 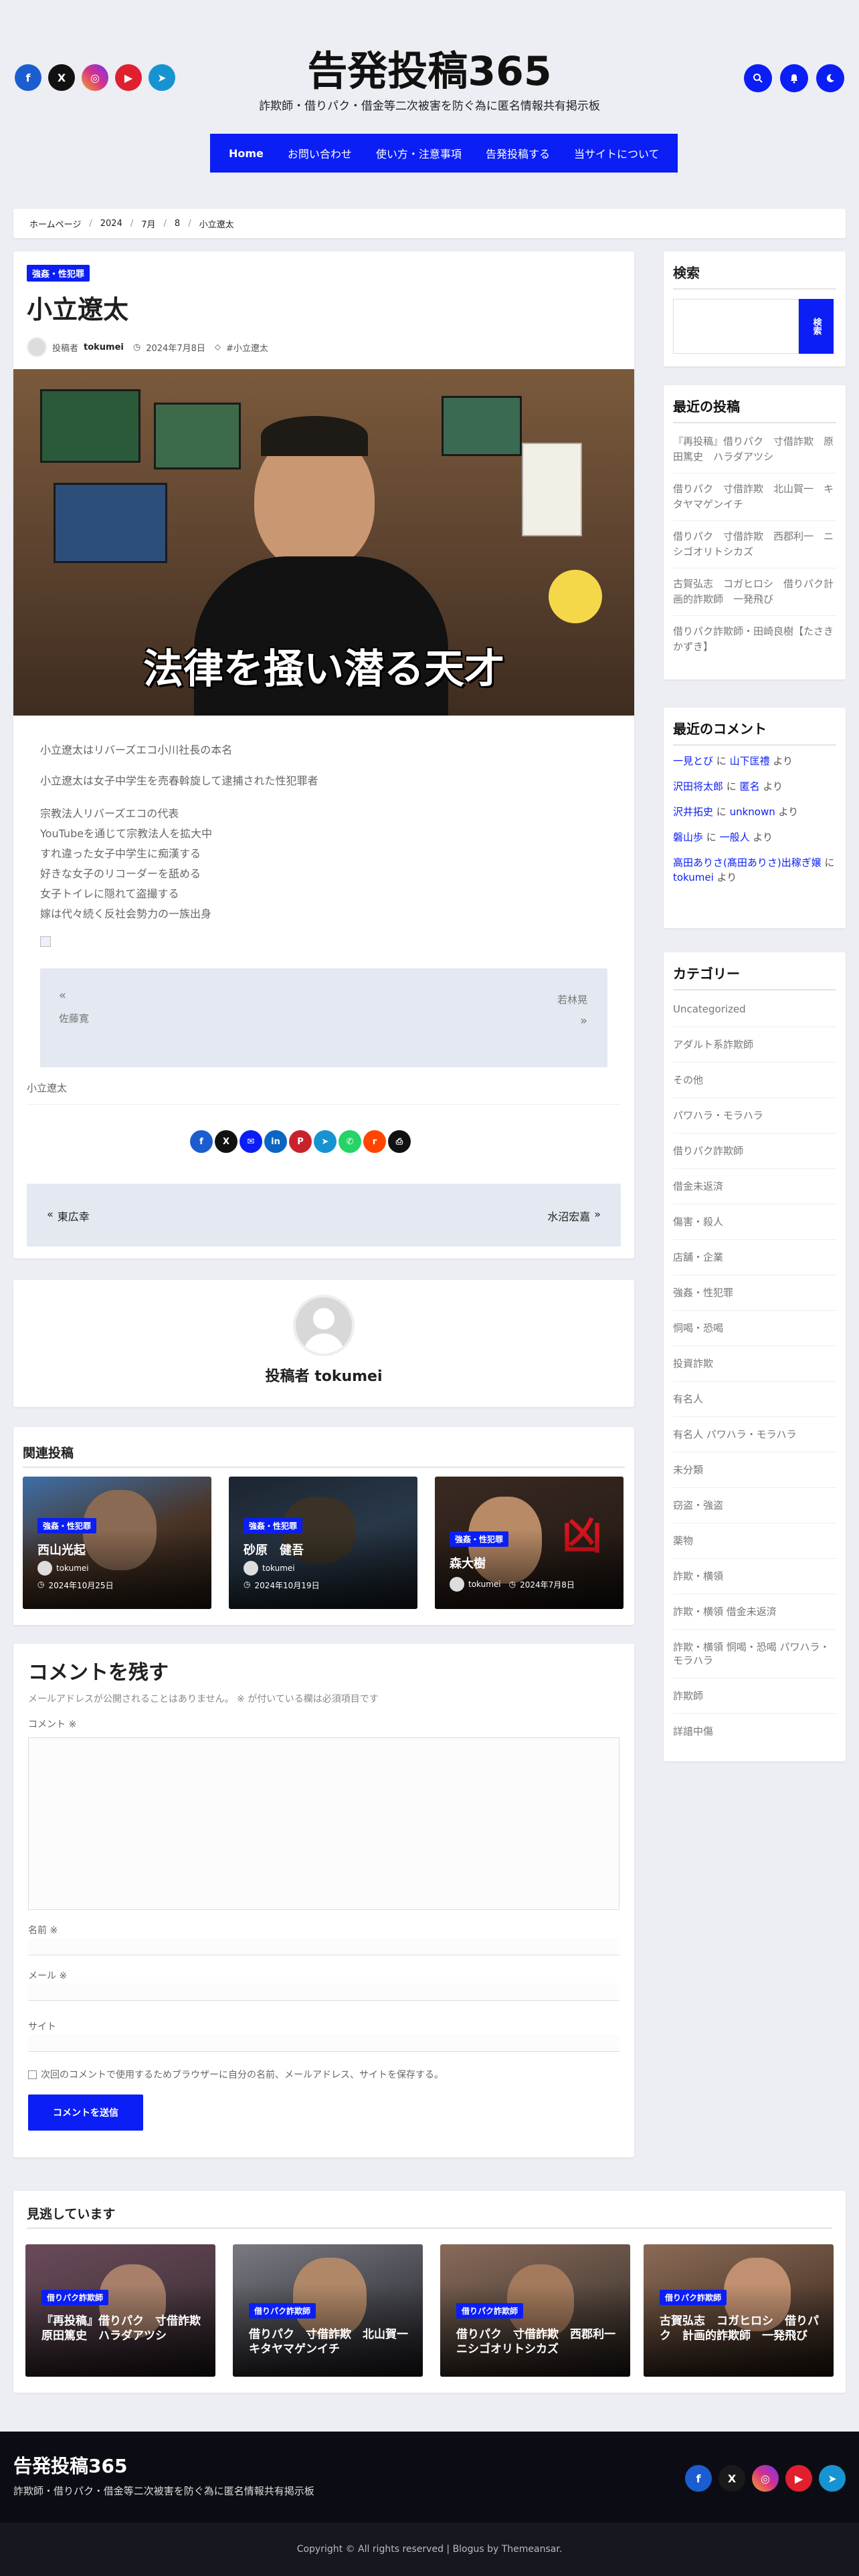 What do you see at coordinates (429, 68) in the screenshot?
I see `site-title: 告発投稿365` at bounding box center [429, 68].